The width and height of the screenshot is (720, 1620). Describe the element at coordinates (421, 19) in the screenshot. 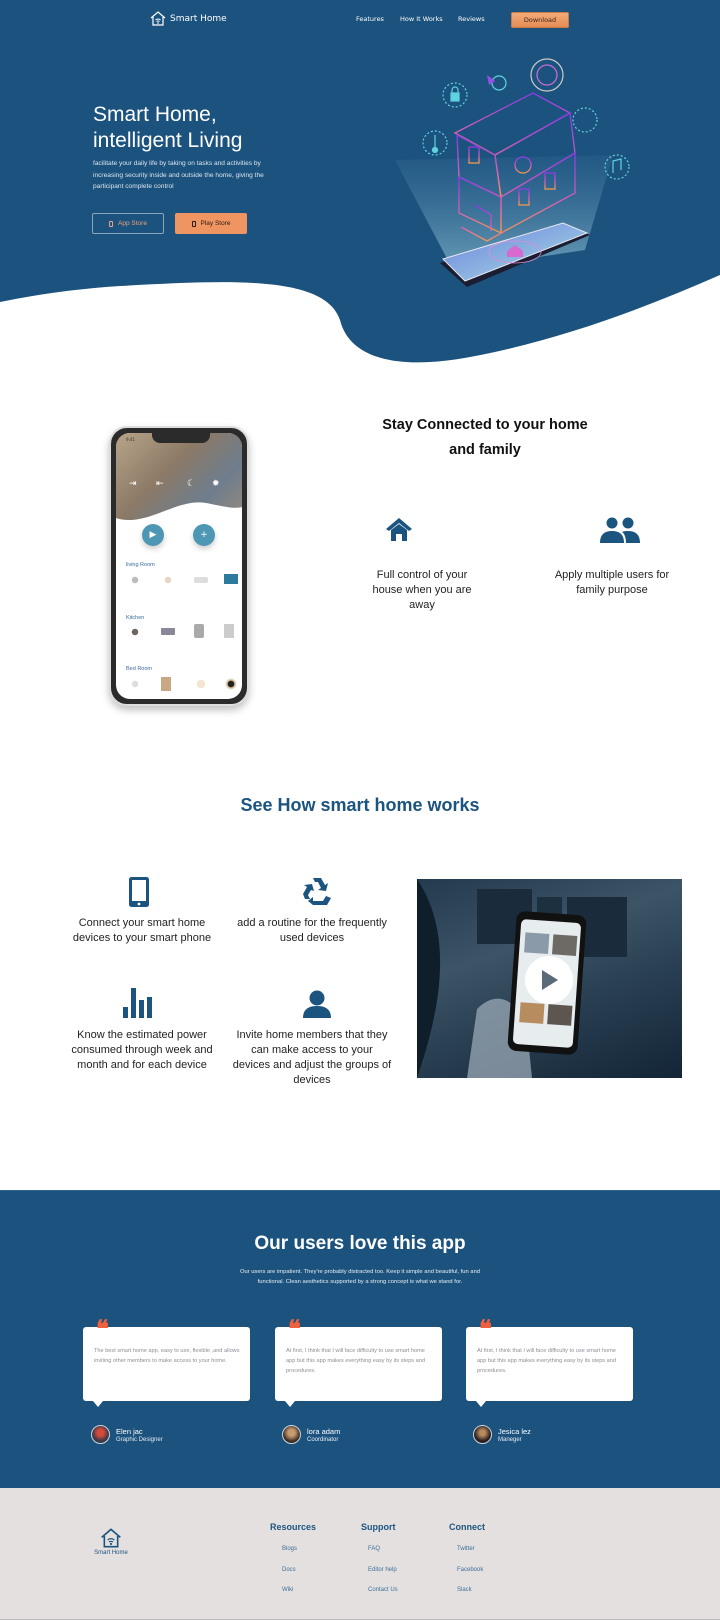

I see `nav-how-it-works: How It Works` at that location.